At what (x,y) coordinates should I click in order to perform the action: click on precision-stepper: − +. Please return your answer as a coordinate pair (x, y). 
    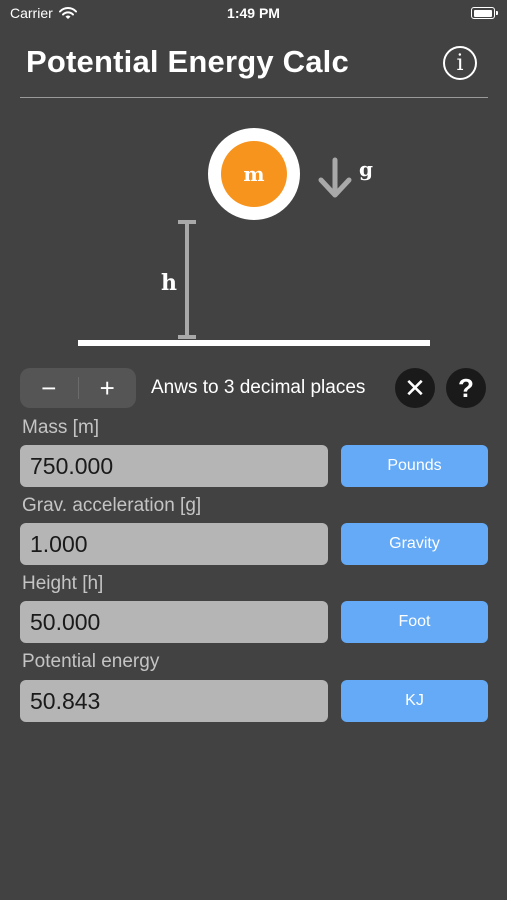
    Looking at the image, I should click on (78, 388).